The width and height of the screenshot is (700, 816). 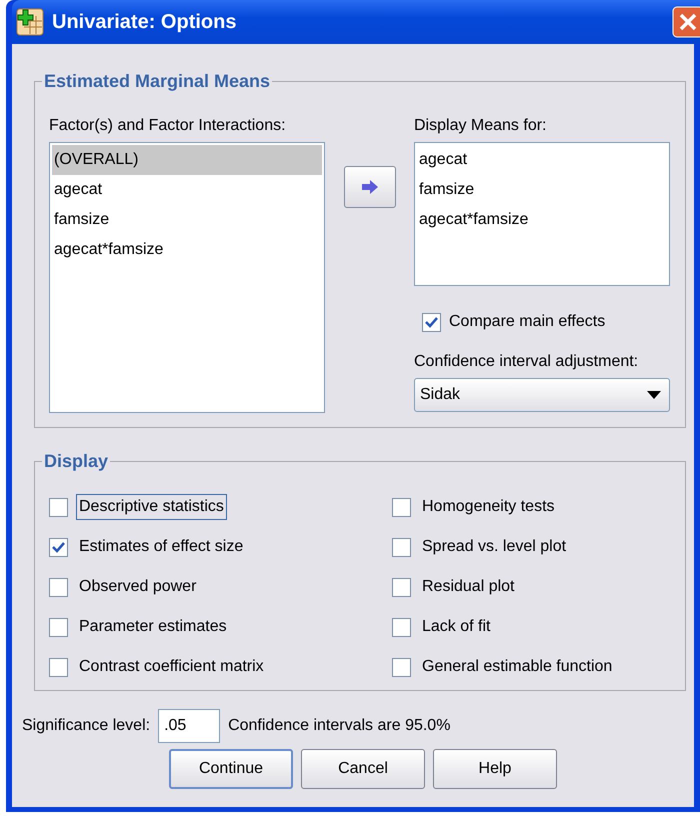 What do you see at coordinates (86, 726) in the screenshot?
I see `field-label: Significance level:` at bounding box center [86, 726].